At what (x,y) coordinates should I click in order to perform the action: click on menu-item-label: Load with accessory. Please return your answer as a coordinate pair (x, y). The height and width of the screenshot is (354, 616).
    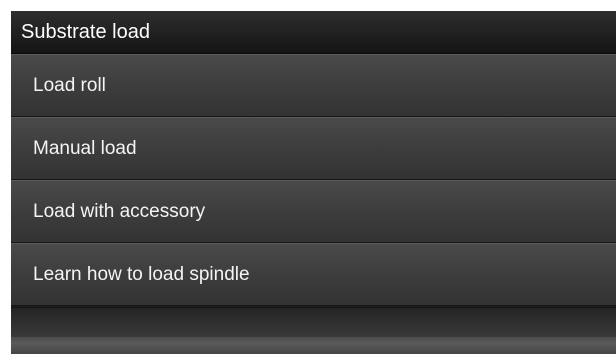
    Looking at the image, I should click on (119, 211).